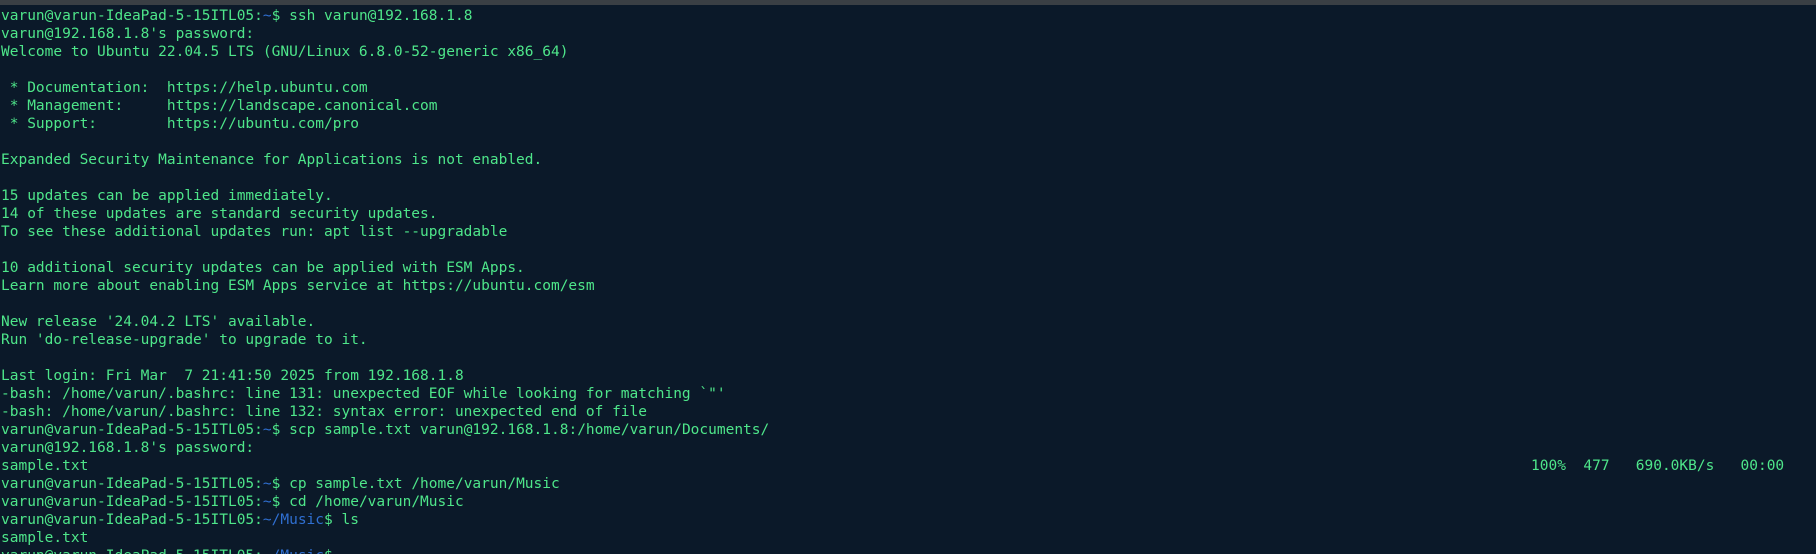  I want to click on command-text: cp sample.txt /home/varun/Music, so click(424, 484).